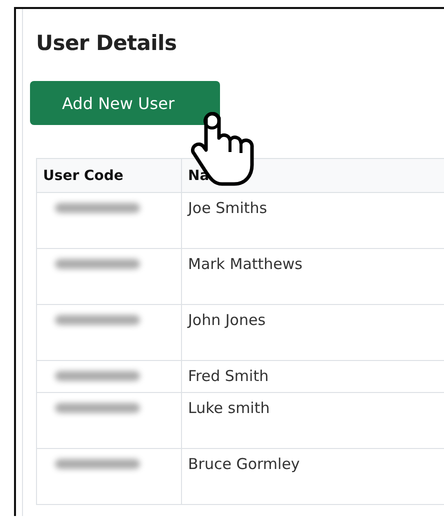 Image resolution: width=444 pixels, height=518 pixels. I want to click on name-cell: Joe Smiths, so click(228, 208).